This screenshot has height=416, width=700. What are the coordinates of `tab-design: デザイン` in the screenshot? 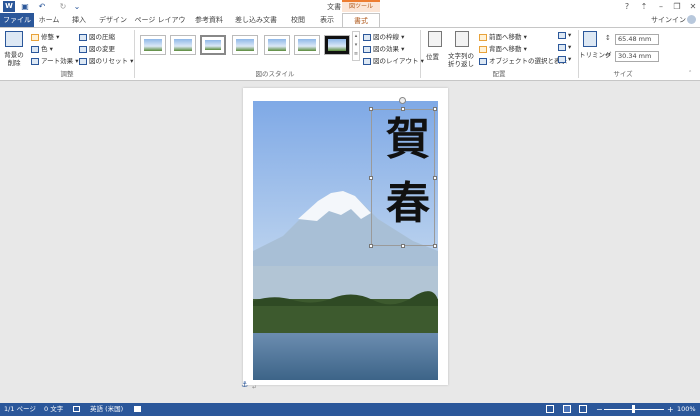 It's located at (113, 20).